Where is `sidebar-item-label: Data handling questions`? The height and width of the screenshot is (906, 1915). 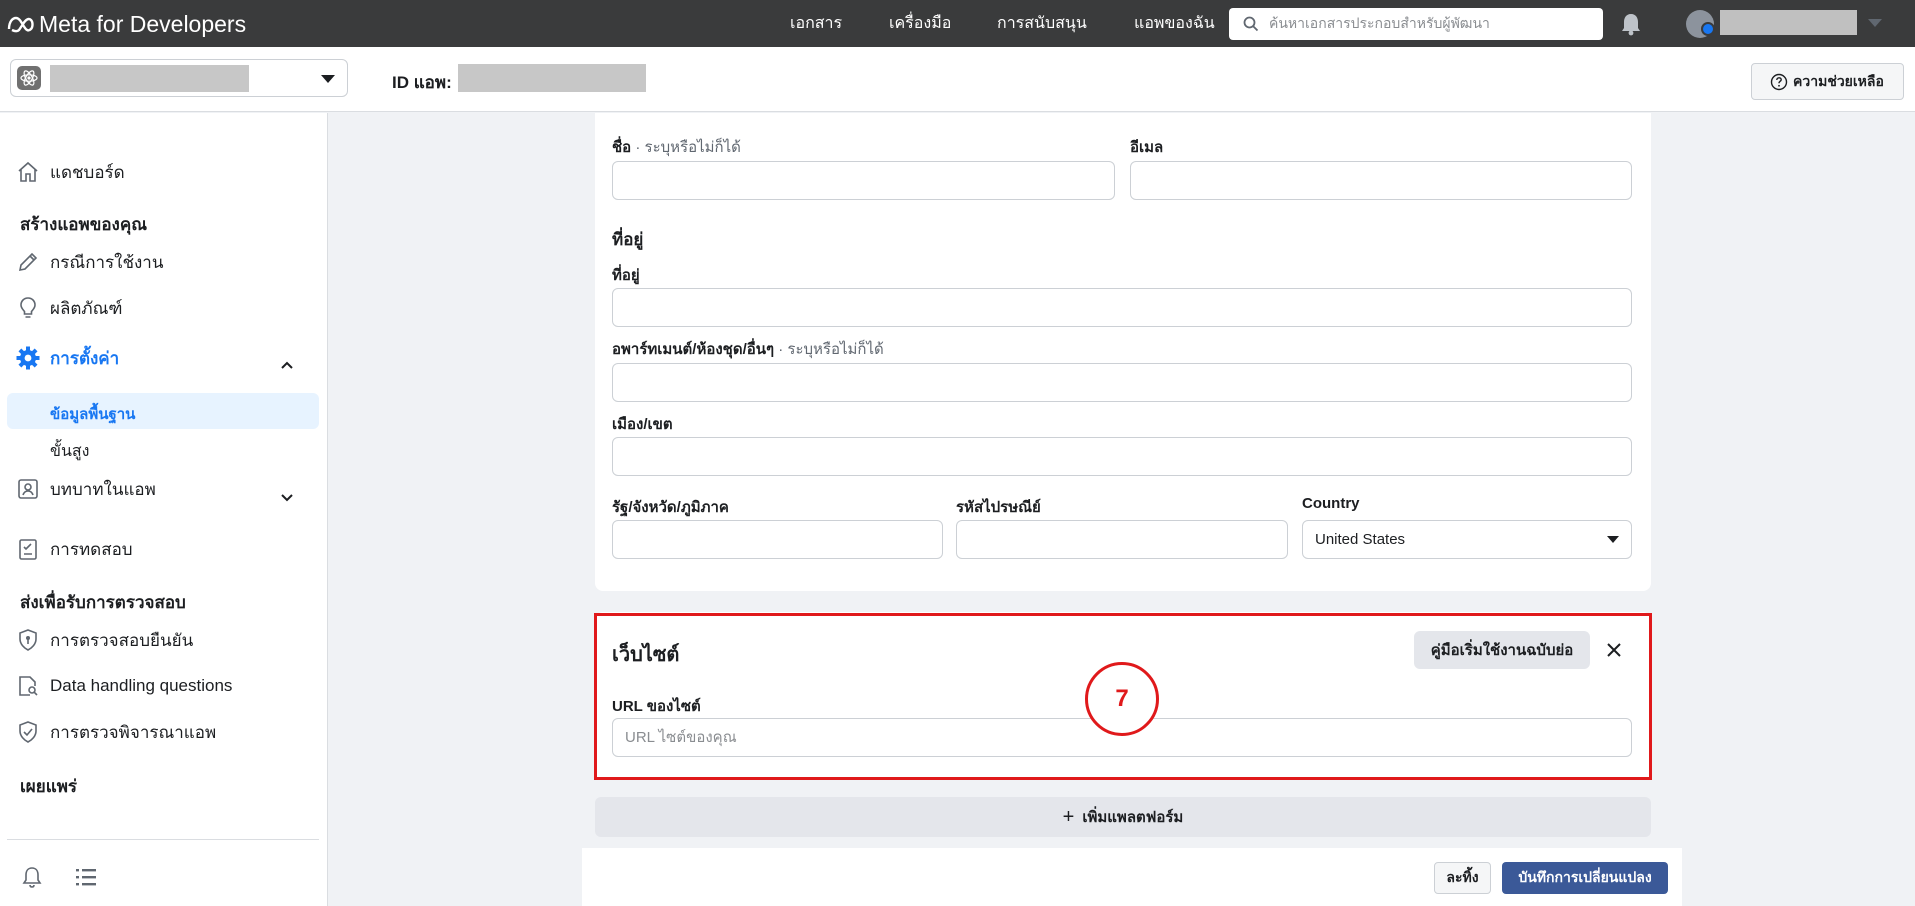
sidebar-item-label: Data handling questions is located at coordinates (141, 685).